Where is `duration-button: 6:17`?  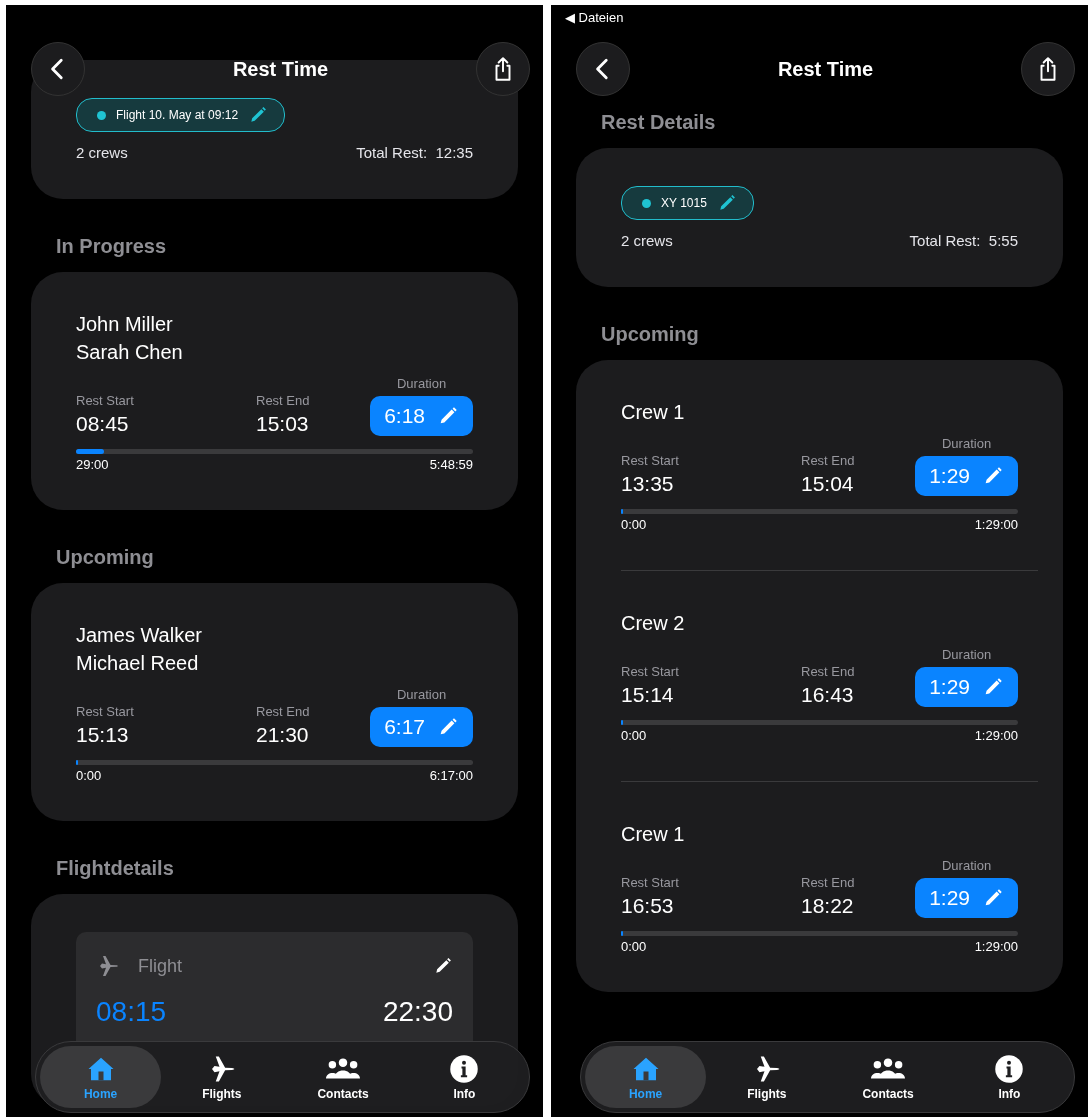
duration-button: 6:17 is located at coordinates (421, 727).